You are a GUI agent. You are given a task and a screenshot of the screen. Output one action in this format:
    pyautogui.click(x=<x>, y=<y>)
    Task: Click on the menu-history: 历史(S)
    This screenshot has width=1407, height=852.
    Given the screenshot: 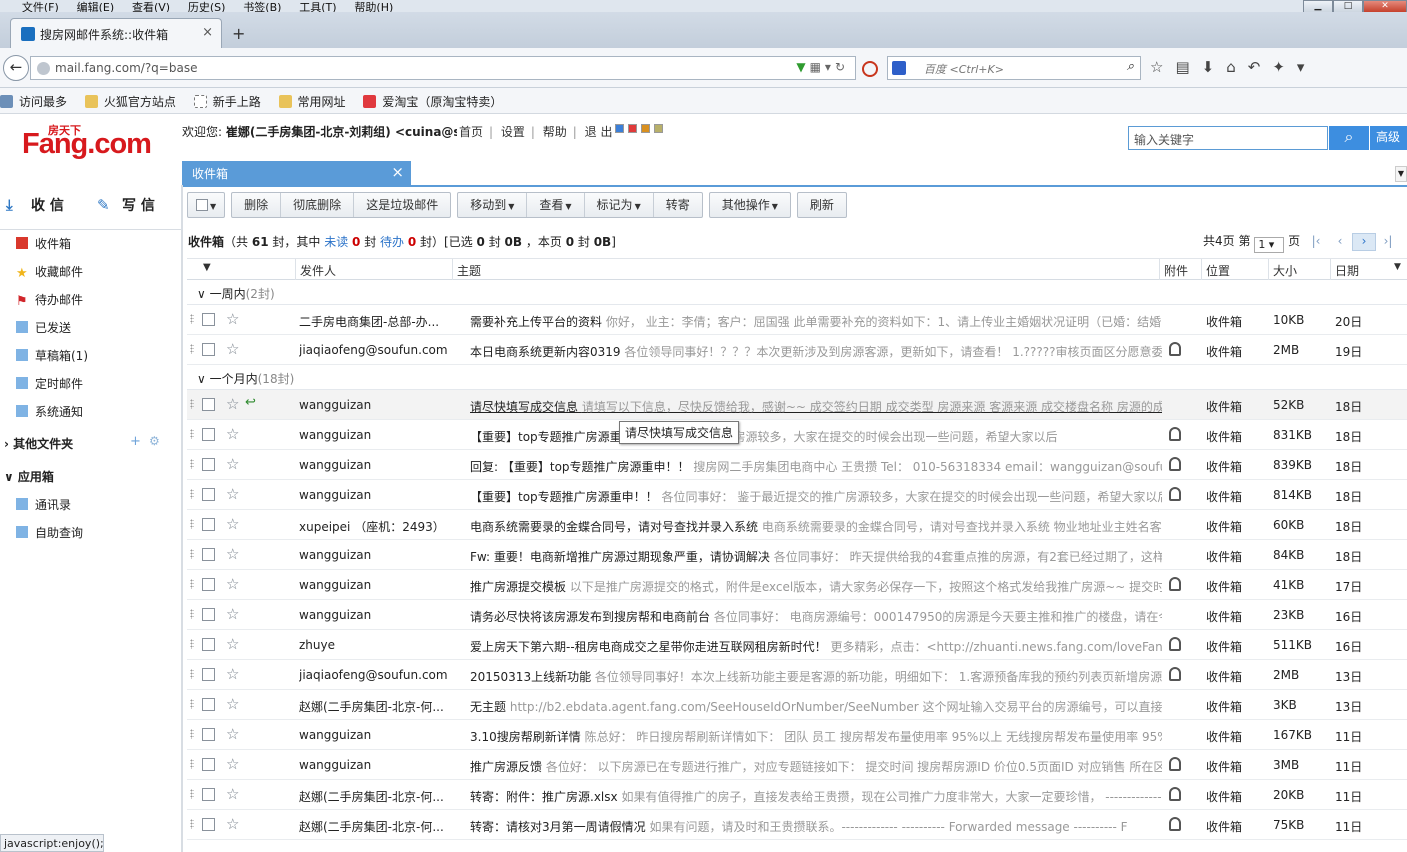 What is the action you would take?
    pyautogui.click(x=207, y=6)
    